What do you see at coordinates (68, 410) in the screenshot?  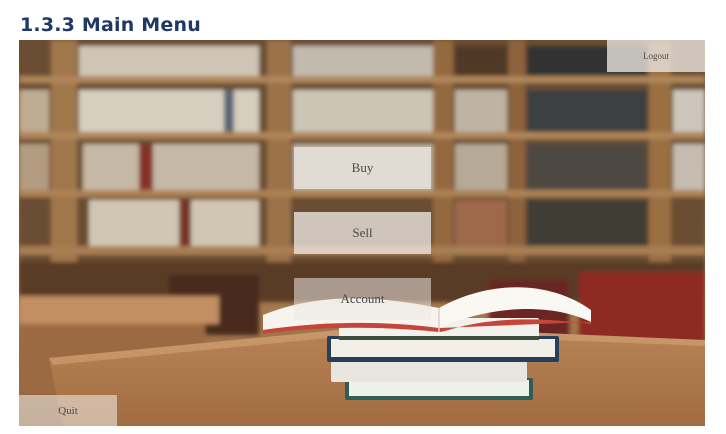 I see `quit-button: Quit` at bounding box center [68, 410].